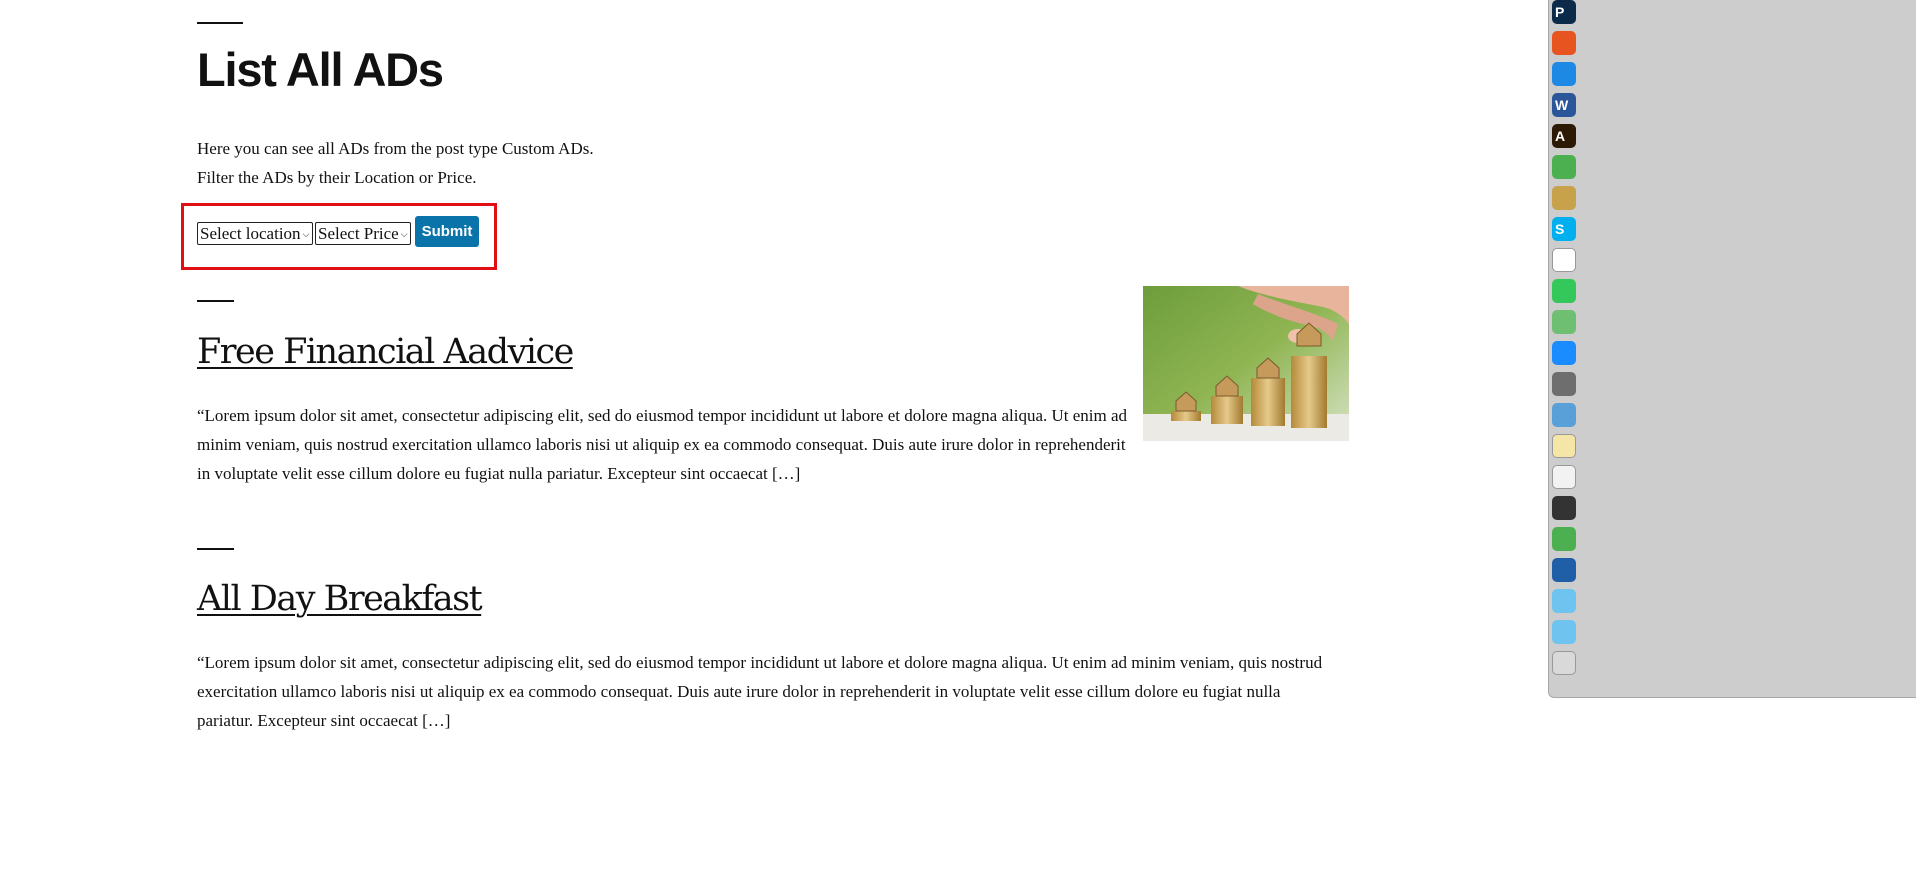  I want to click on post-title: Free Financial Aadvice, so click(385, 352).